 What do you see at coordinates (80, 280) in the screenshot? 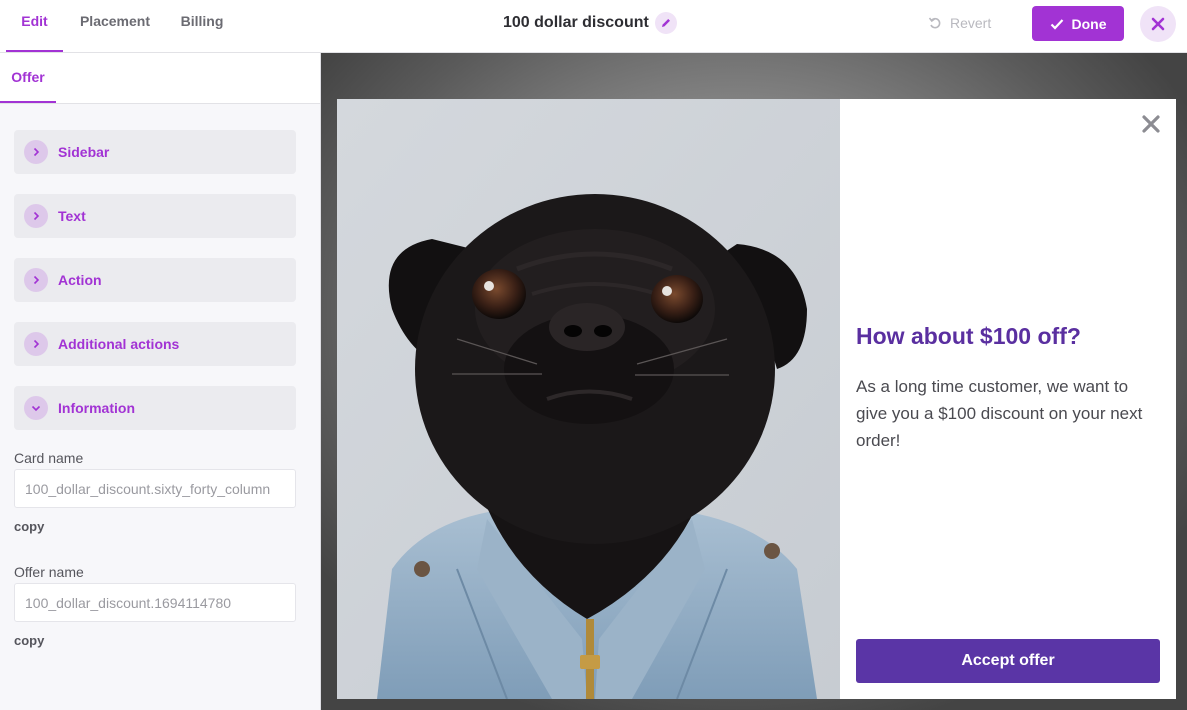
I see `section-label: Action` at bounding box center [80, 280].